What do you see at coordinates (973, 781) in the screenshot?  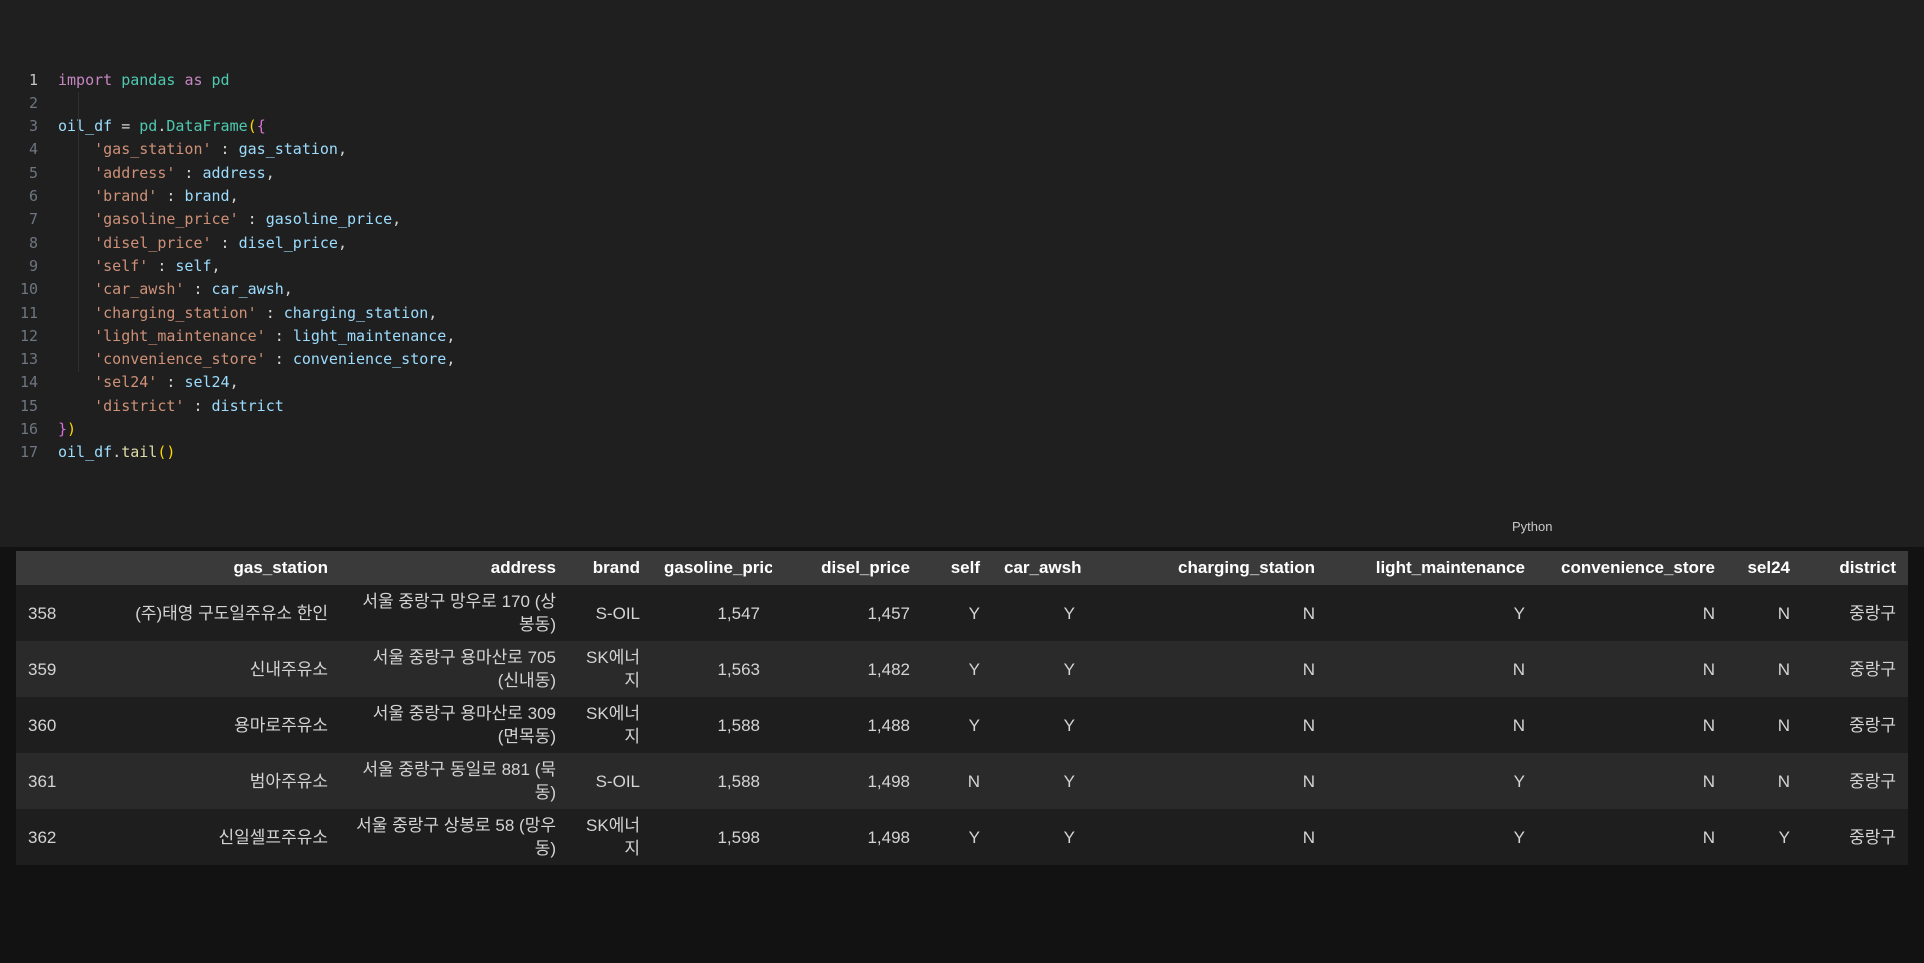 I see `cell-self: N` at bounding box center [973, 781].